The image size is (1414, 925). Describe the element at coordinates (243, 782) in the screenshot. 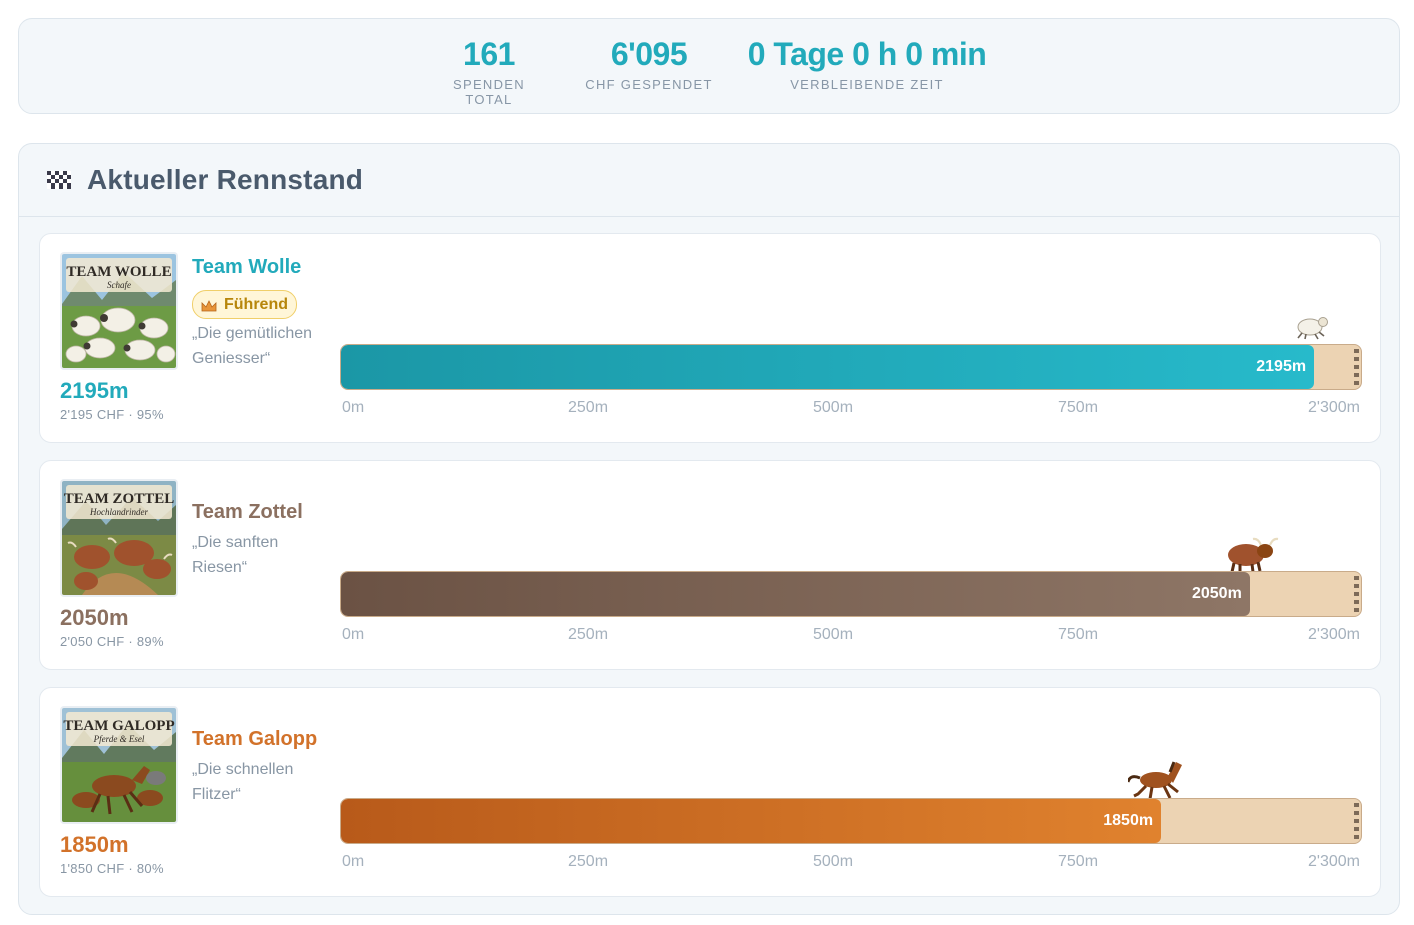

I see `team-galopp-tagline: „Die schnellen Flitzer“` at that location.